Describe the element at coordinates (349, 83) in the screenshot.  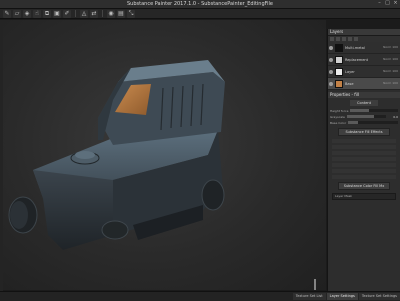
I see `layer-name: Base` at that location.